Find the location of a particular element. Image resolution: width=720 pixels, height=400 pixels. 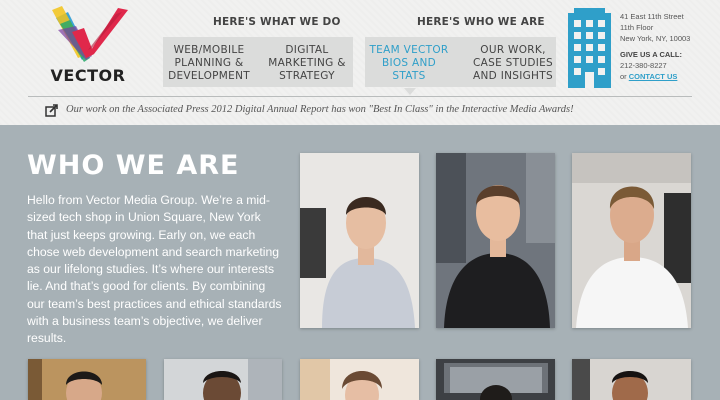

vector-v-logo-icon is located at coordinates (89, 34).